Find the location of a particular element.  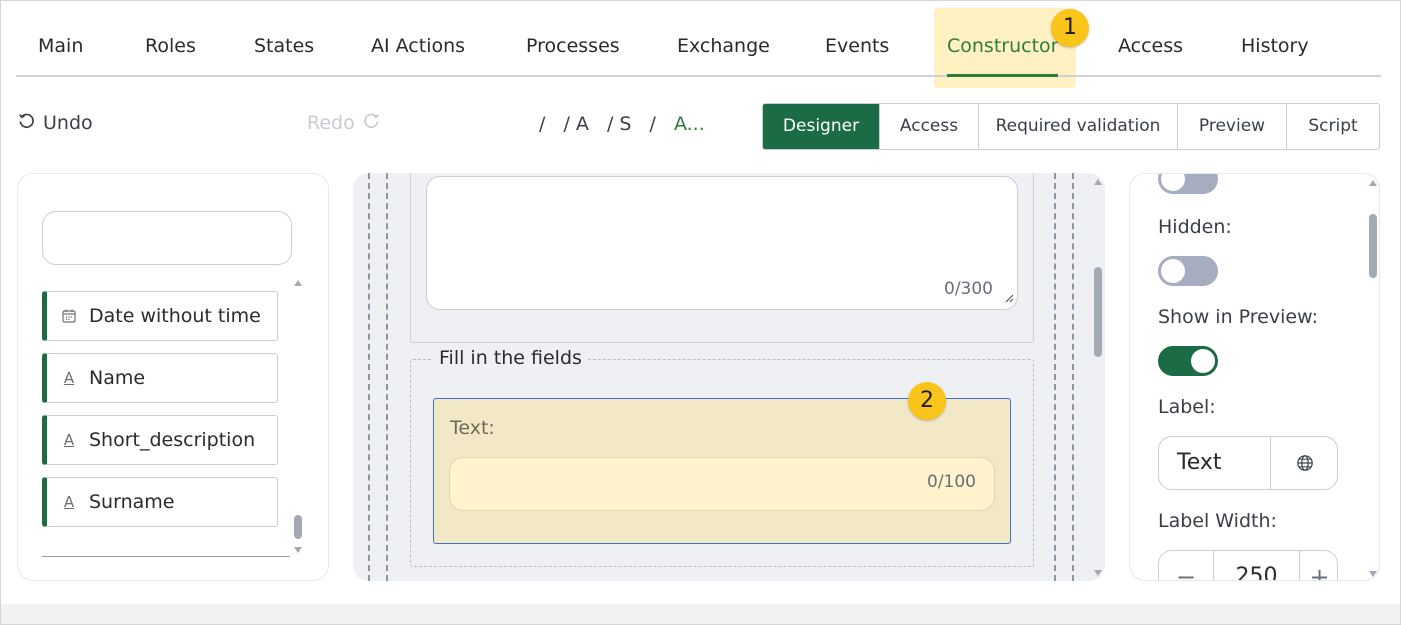

previous-toggle is located at coordinates (1188, 184).